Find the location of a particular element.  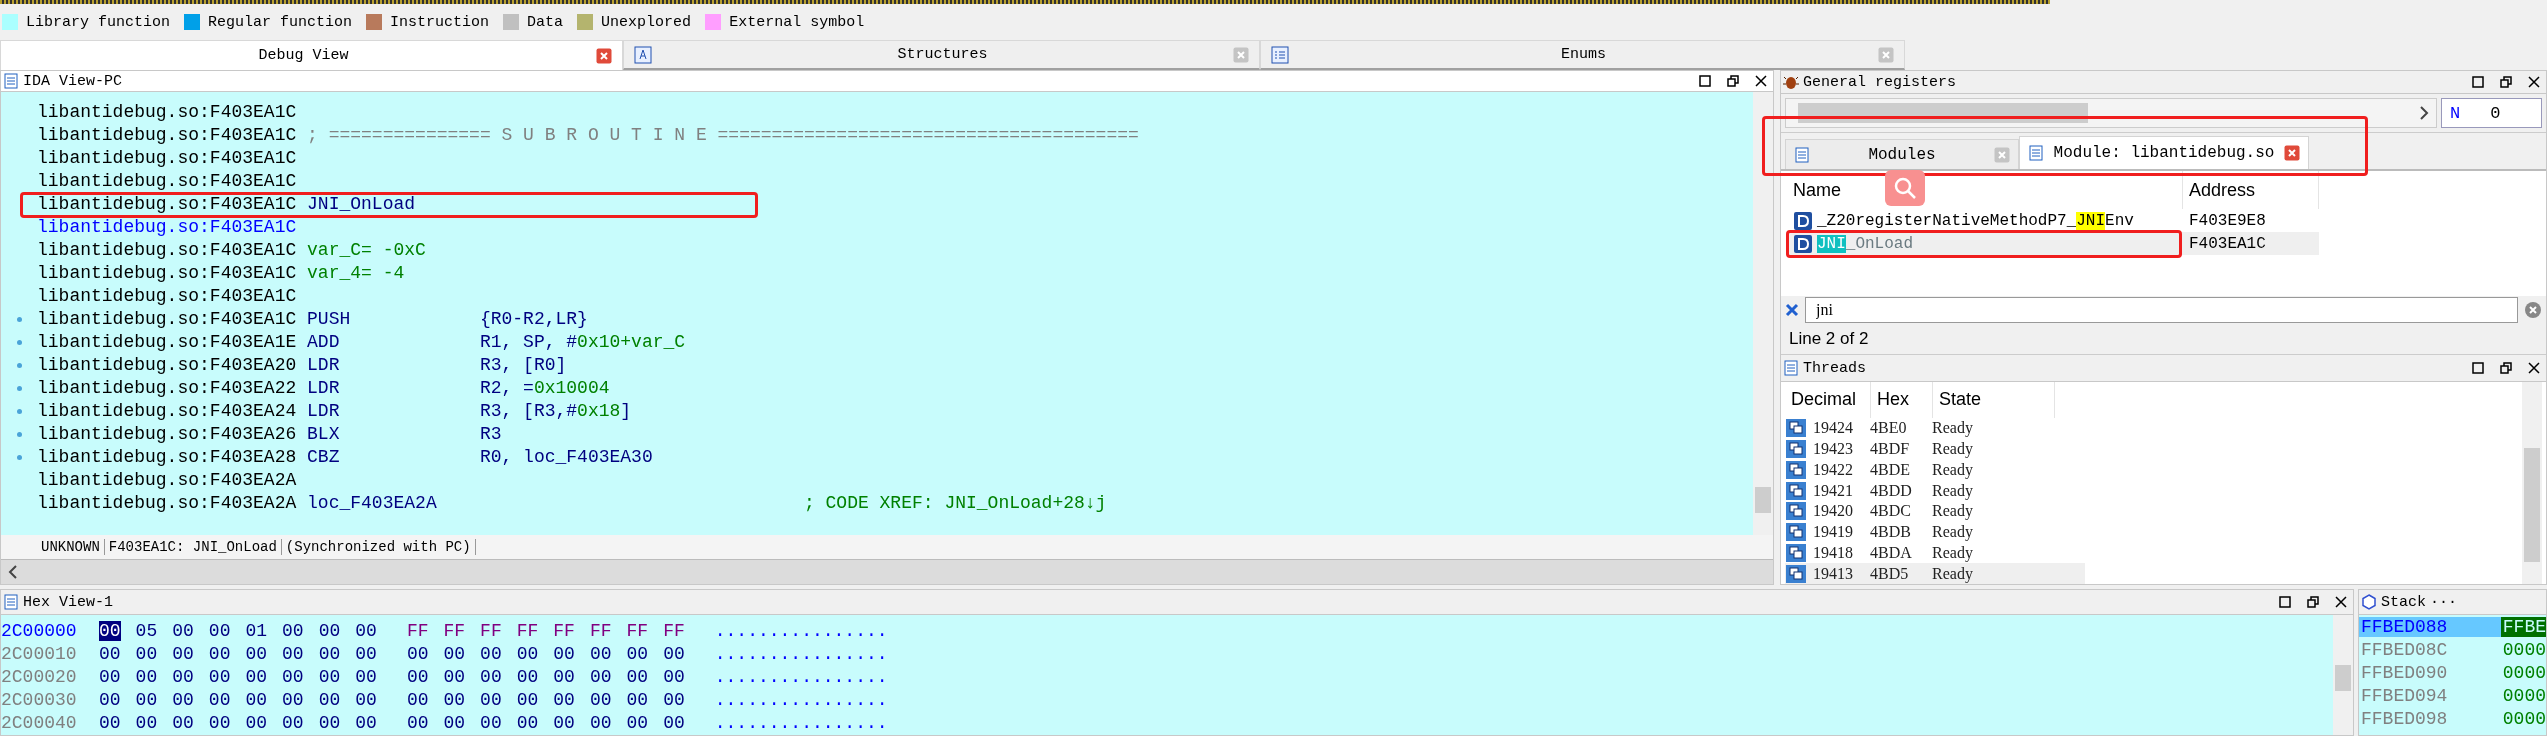

pane-title: General registers is located at coordinates (1880, 82).